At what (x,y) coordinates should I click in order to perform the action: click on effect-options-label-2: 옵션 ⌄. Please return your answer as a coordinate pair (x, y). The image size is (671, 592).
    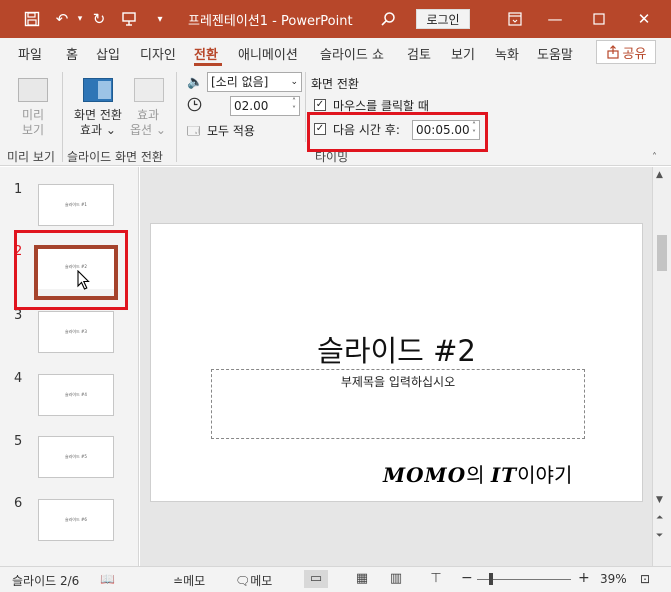
    Looking at the image, I should click on (148, 130).